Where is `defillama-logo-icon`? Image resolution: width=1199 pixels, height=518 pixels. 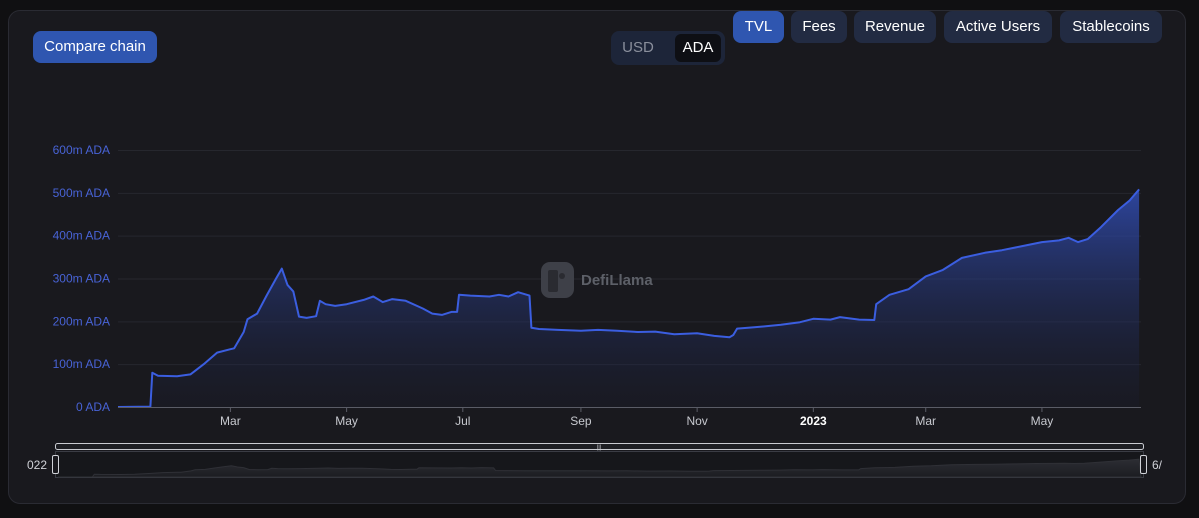 defillama-logo-icon is located at coordinates (557, 280).